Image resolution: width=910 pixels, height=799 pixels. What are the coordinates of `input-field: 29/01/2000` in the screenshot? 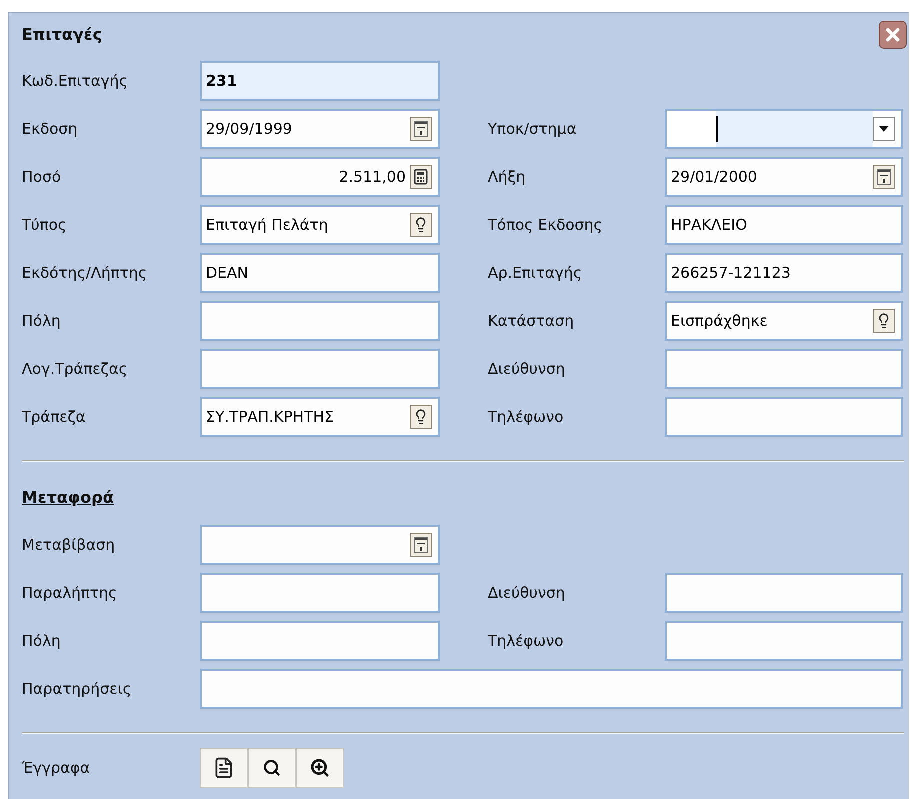 It's located at (784, 177).